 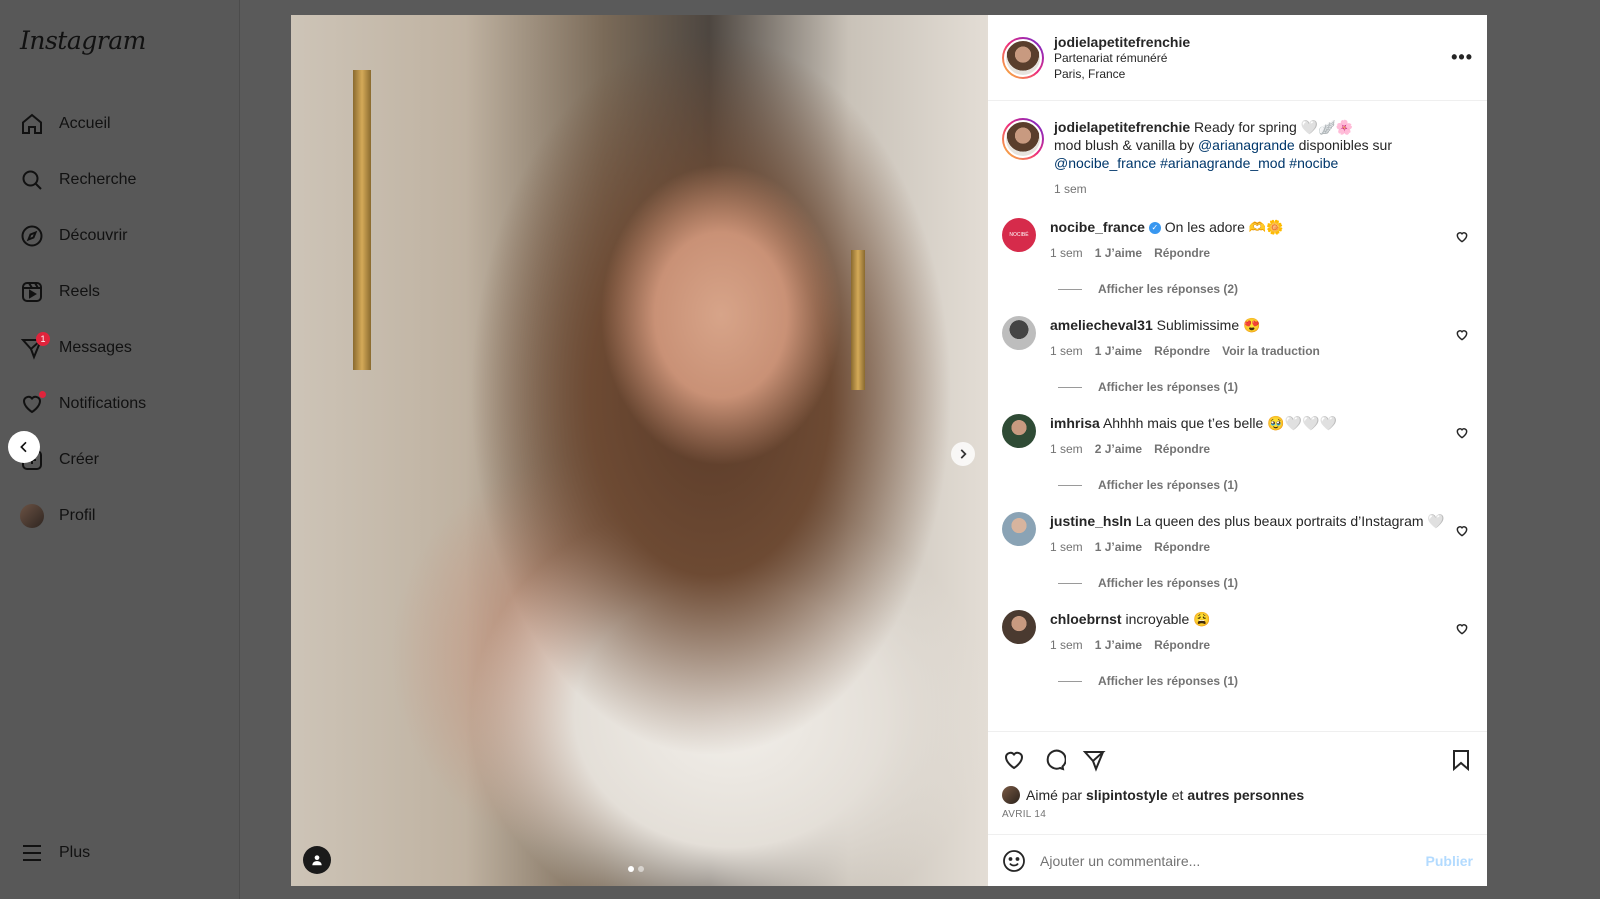 What do you see at coordinates (1086, 619) in the screenshot?
I see `comment-username: chloebrnst` at bounding box center [1086, 619].